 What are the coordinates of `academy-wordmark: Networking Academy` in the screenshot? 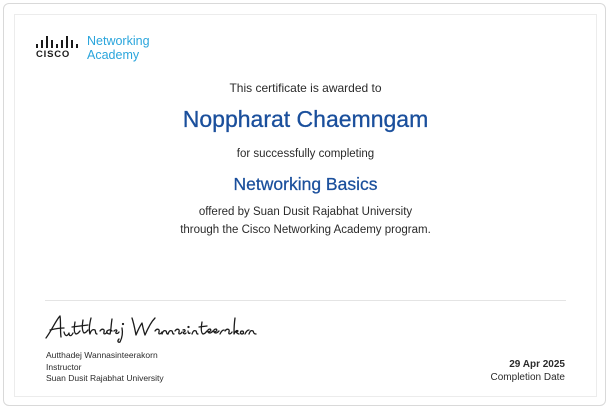 It's located at (118, 48).